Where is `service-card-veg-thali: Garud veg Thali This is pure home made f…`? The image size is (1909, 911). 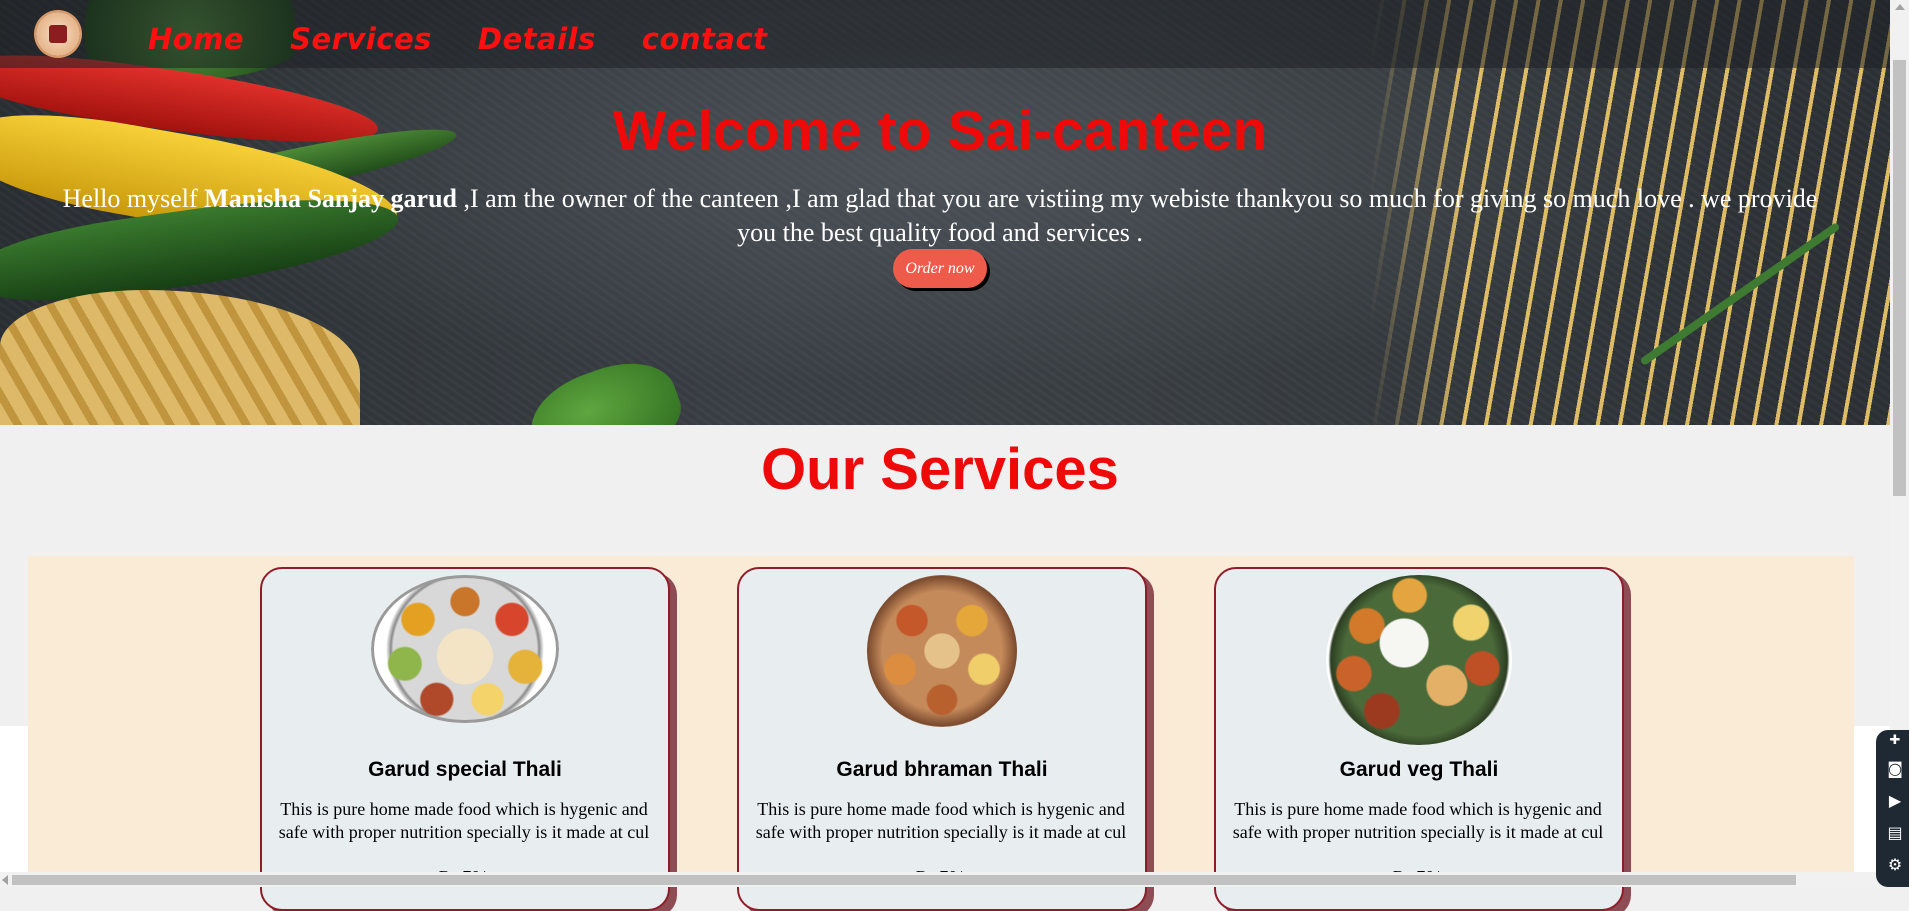
service-card-veg-thali: Garud veg Thali This is pure home made f… is located at coordinates (1419, 739).